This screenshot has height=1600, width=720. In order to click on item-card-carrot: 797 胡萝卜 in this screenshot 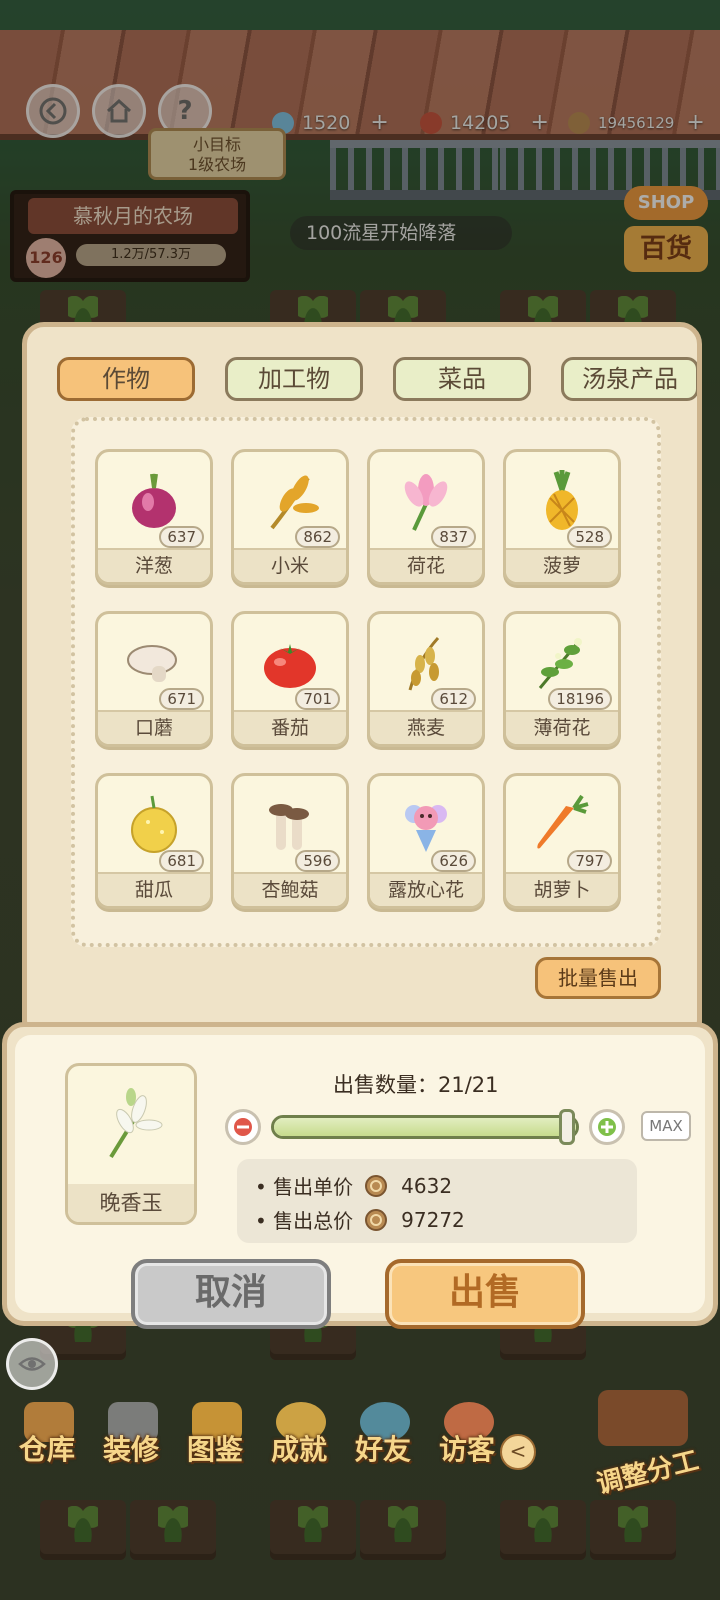, I will do `click(562, 841)`.